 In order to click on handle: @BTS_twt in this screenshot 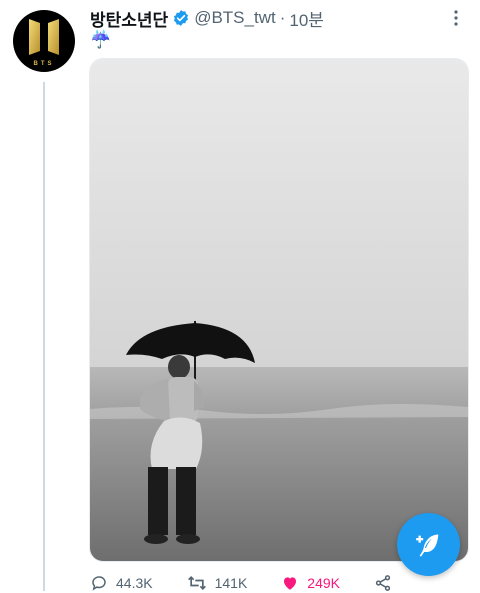, I will do `click(235, 18)`.